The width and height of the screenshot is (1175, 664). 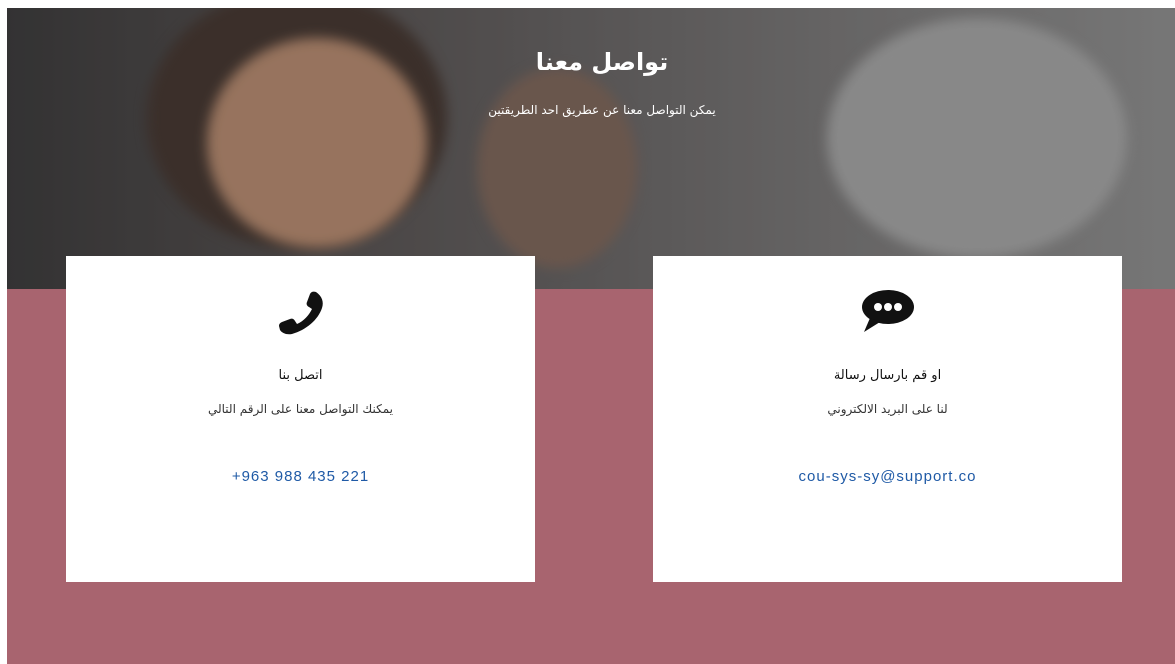 I want to click on phone-icon, so click(x=300, y=312).